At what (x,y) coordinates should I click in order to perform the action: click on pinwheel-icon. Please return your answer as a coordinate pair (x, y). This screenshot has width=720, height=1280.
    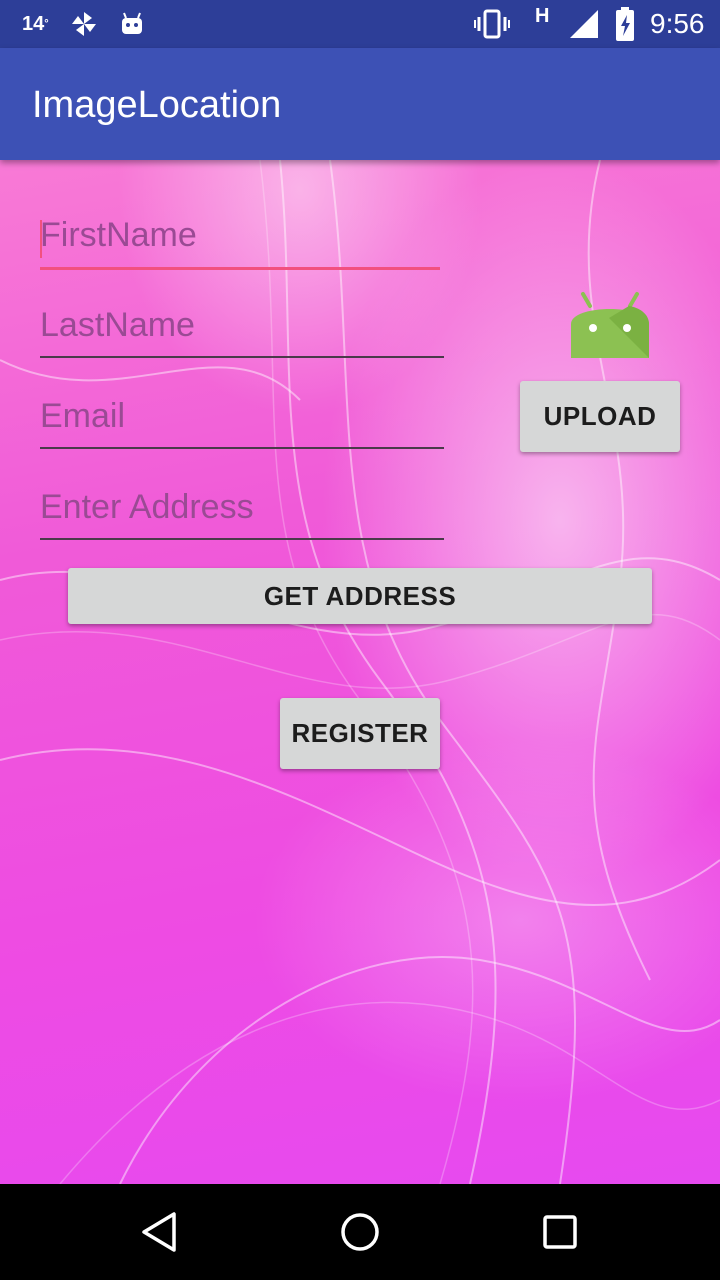
    Looking at the image, I should click on (84, 24).